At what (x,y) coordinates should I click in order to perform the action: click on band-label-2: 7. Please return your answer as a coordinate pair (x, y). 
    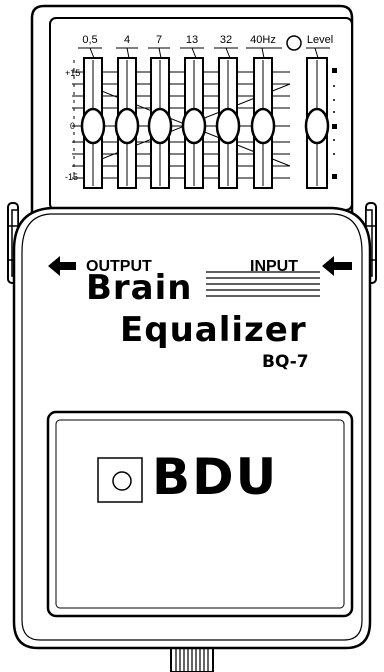
    Looking at the image, I should click on (159, 40).